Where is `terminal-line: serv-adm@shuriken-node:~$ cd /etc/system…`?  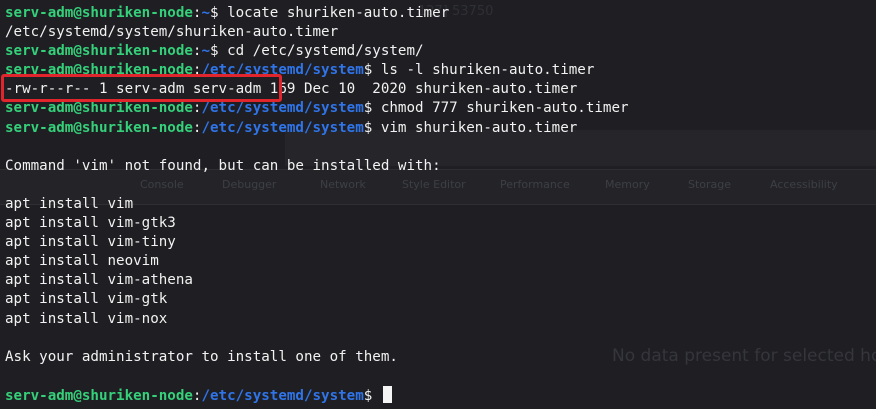
terminal-line: serv-adm@shuriken-node:~$ cd /etc/system… is located at coordinates (214, 51).